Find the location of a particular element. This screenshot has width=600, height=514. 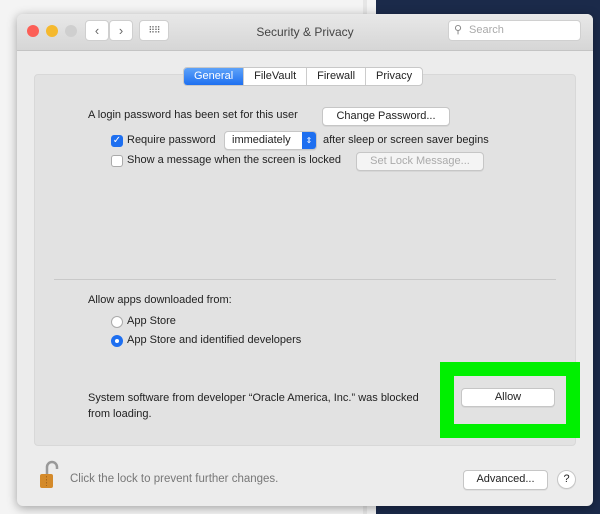

search-placeholder: Search is located at coordinates (486, 30).